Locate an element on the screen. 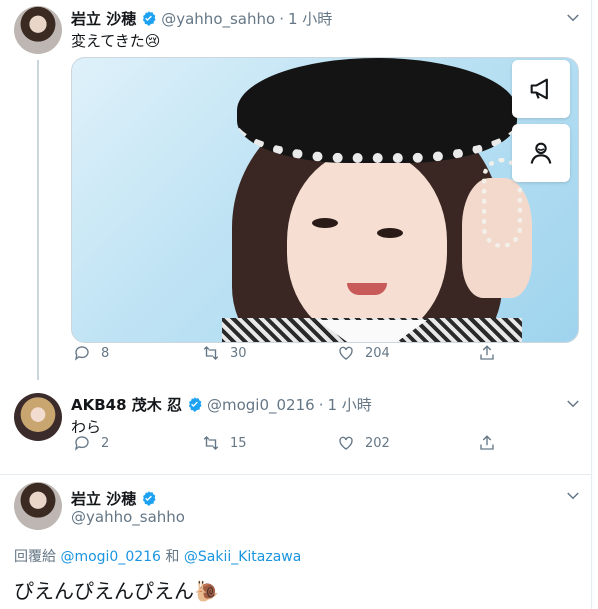 The image size is (598, 609). thread-connector-line is located at coordinates (38, 220).